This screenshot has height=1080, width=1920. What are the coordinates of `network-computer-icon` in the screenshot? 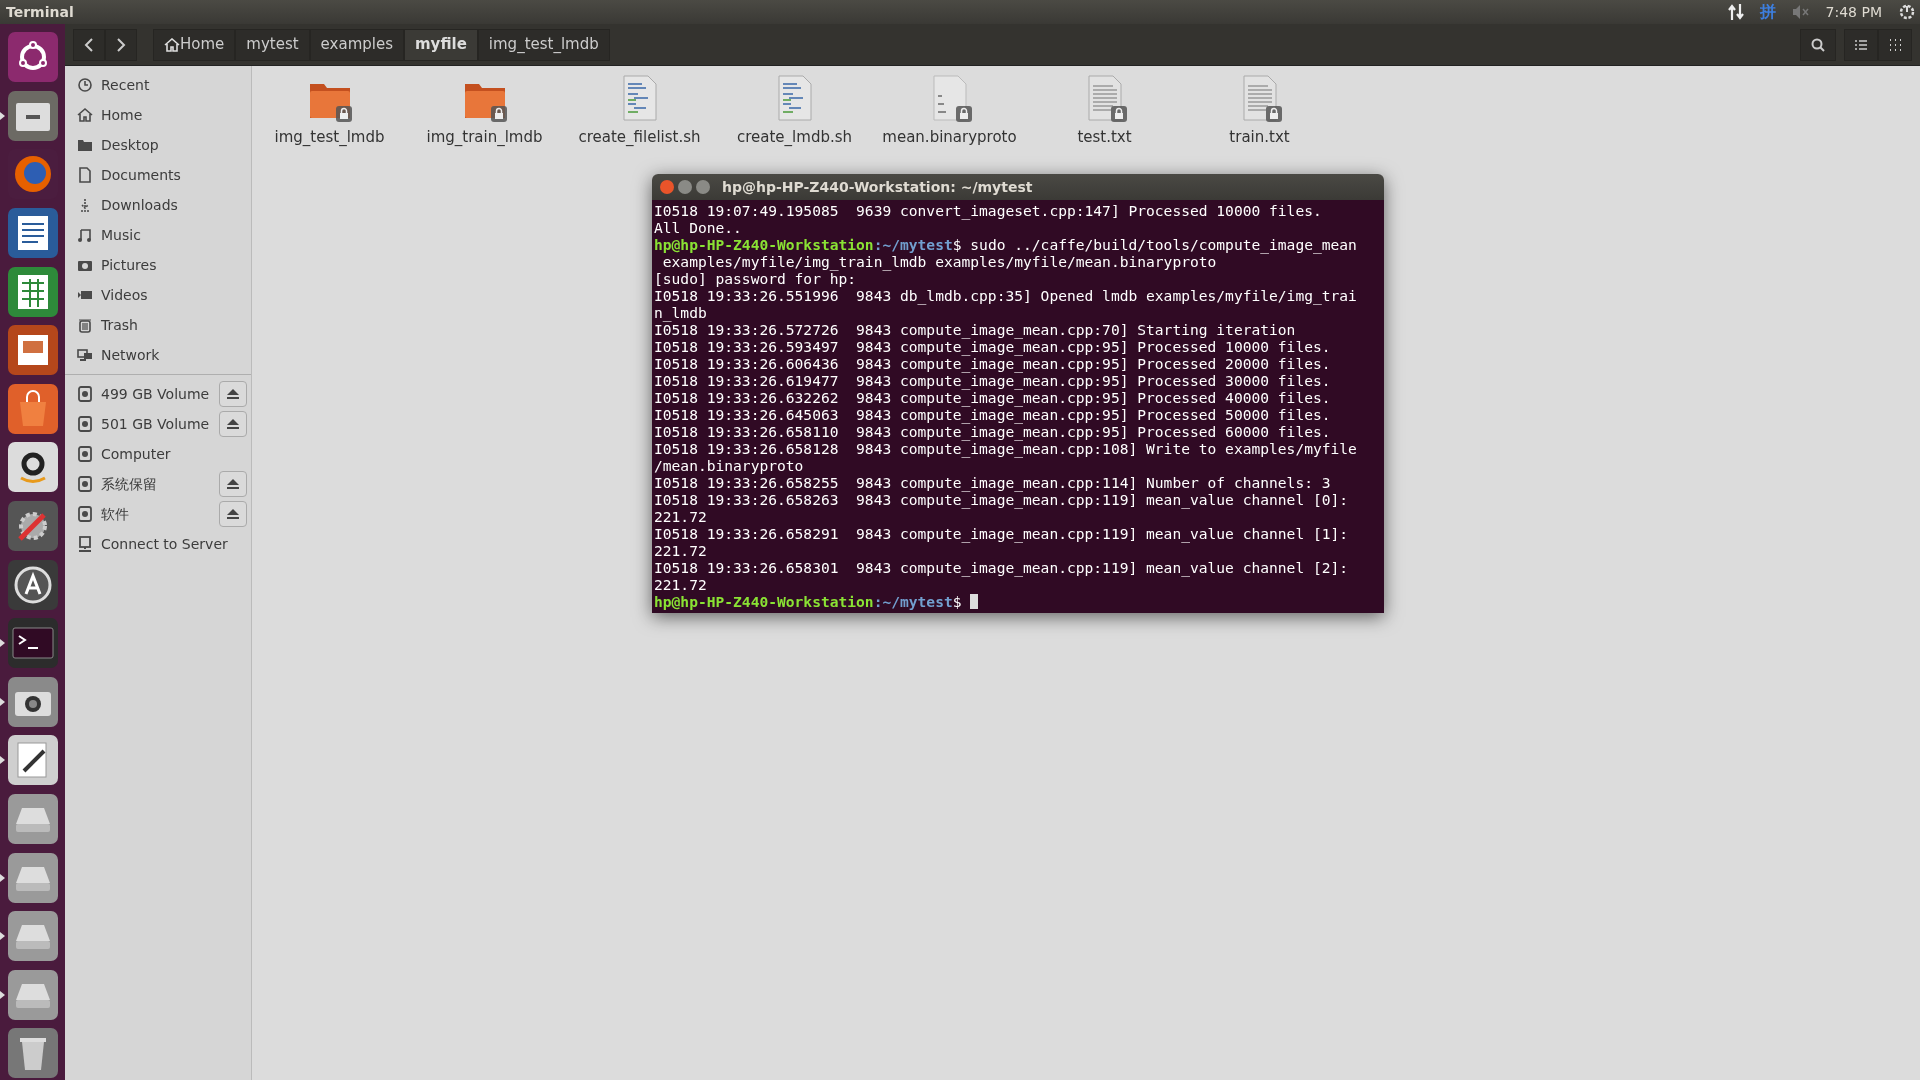 It's located at (85, 355).